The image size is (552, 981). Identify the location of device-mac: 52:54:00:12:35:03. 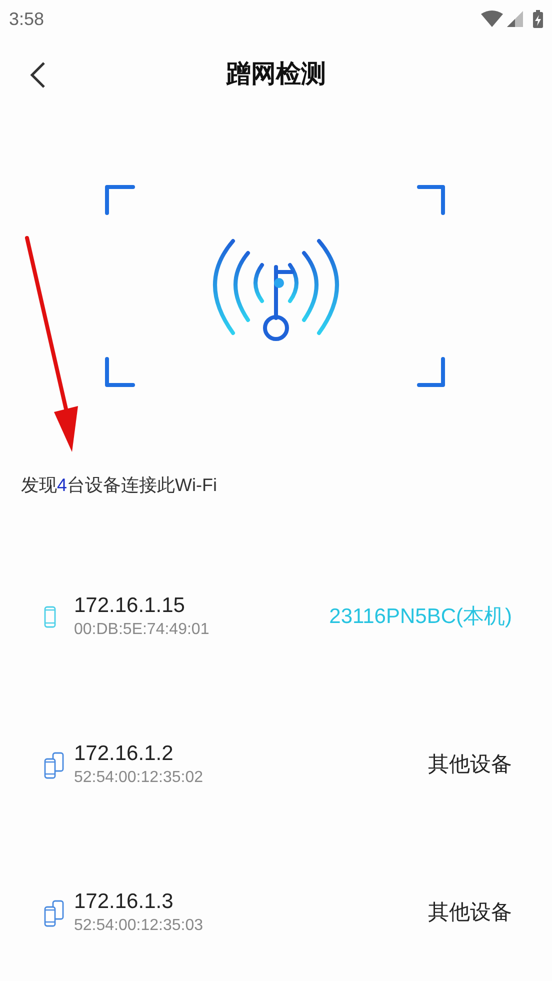
(139, 926).